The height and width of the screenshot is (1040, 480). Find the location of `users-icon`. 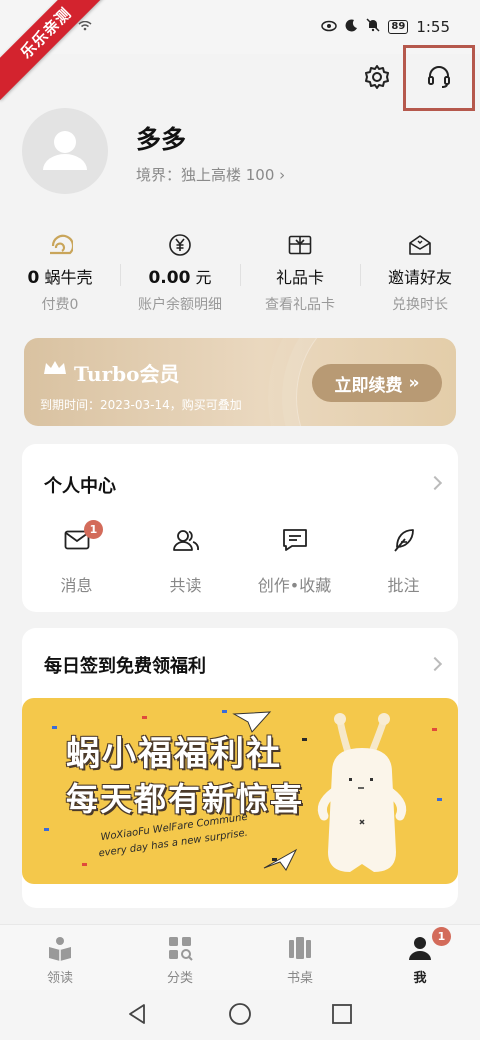

users-icon is located at coordinates (186, 542).